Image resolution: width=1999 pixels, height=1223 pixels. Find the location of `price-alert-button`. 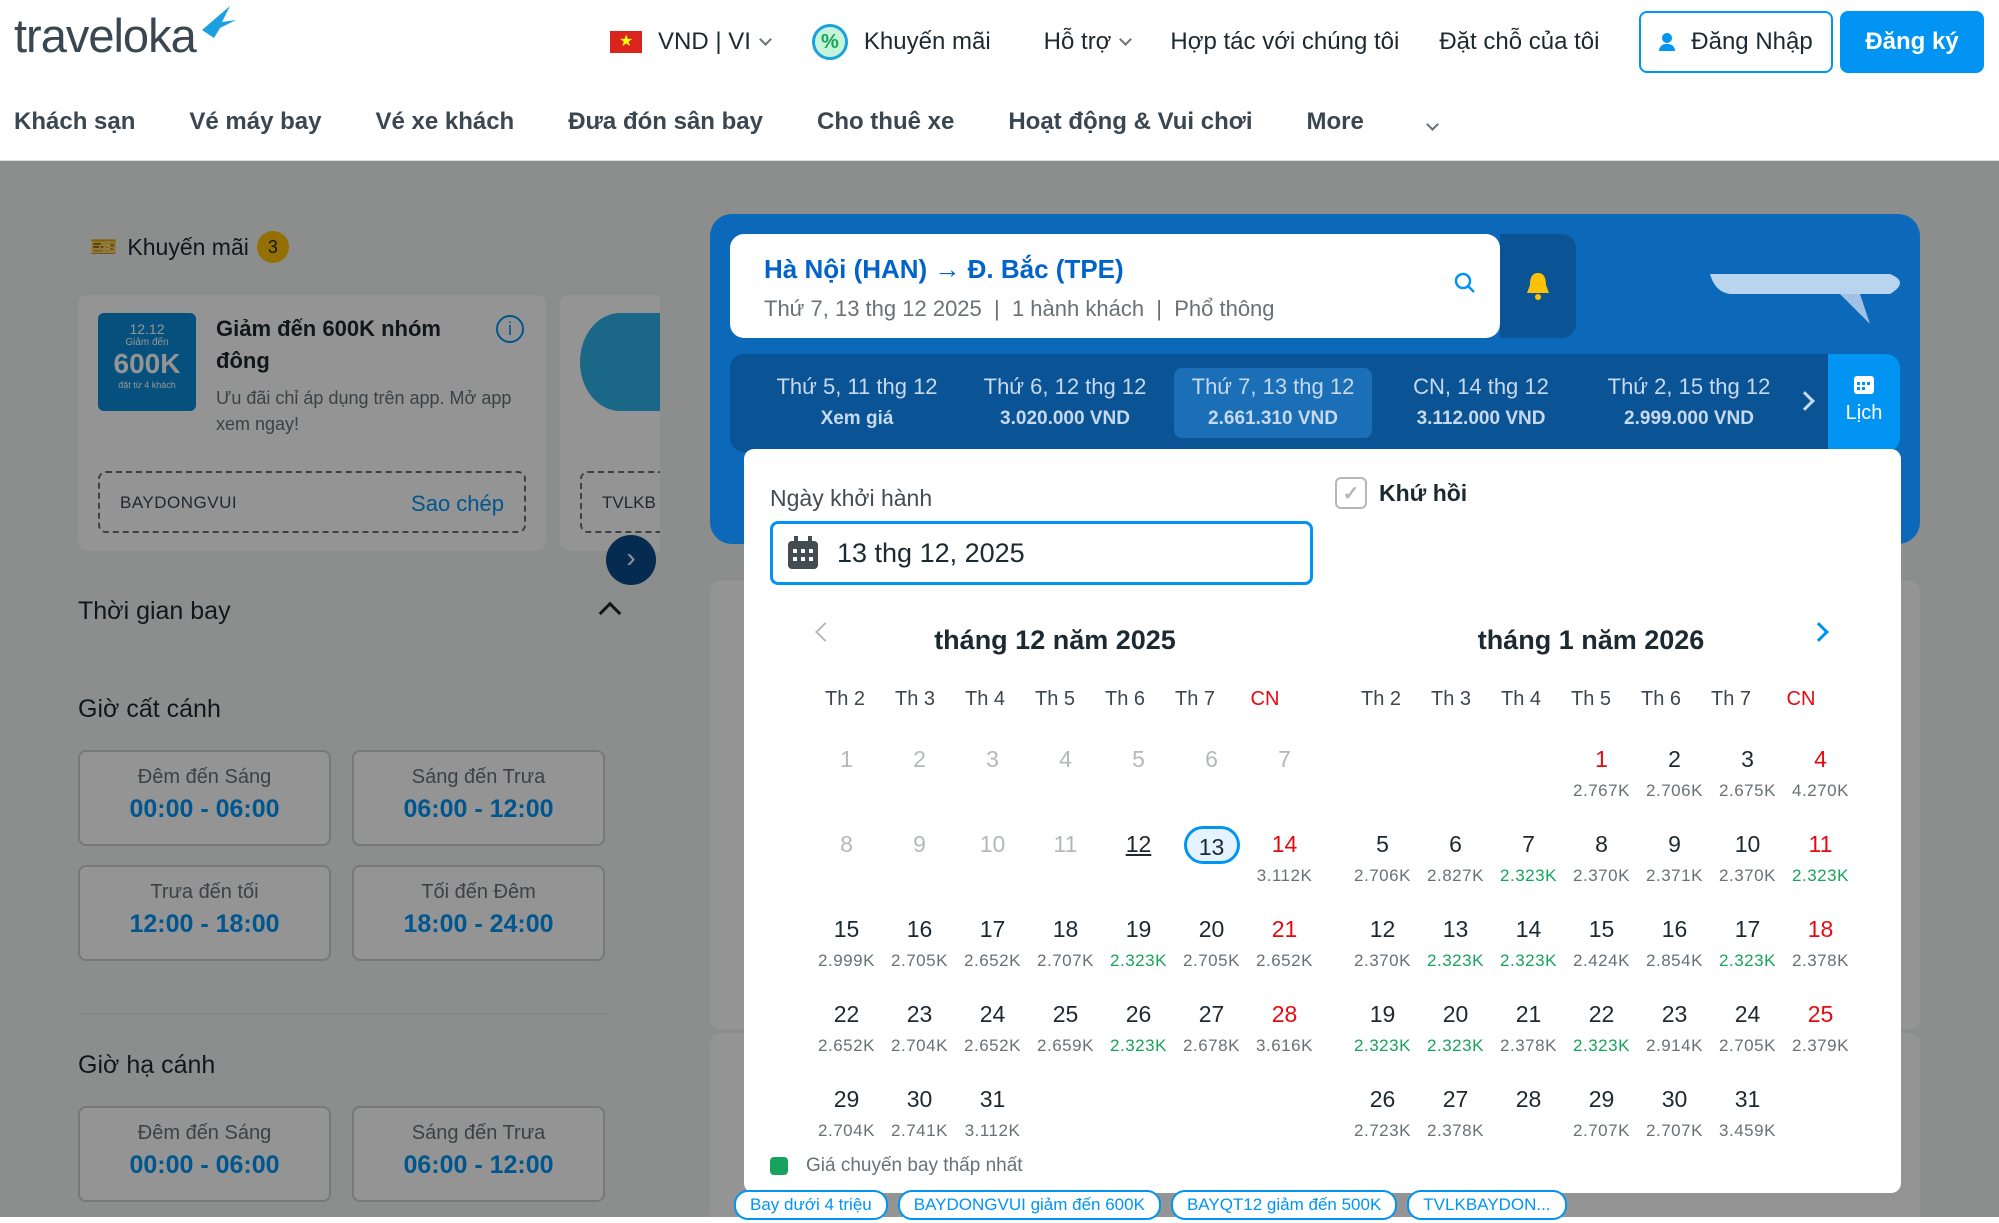

price-alert-button is located at coordinates (1538, 286).